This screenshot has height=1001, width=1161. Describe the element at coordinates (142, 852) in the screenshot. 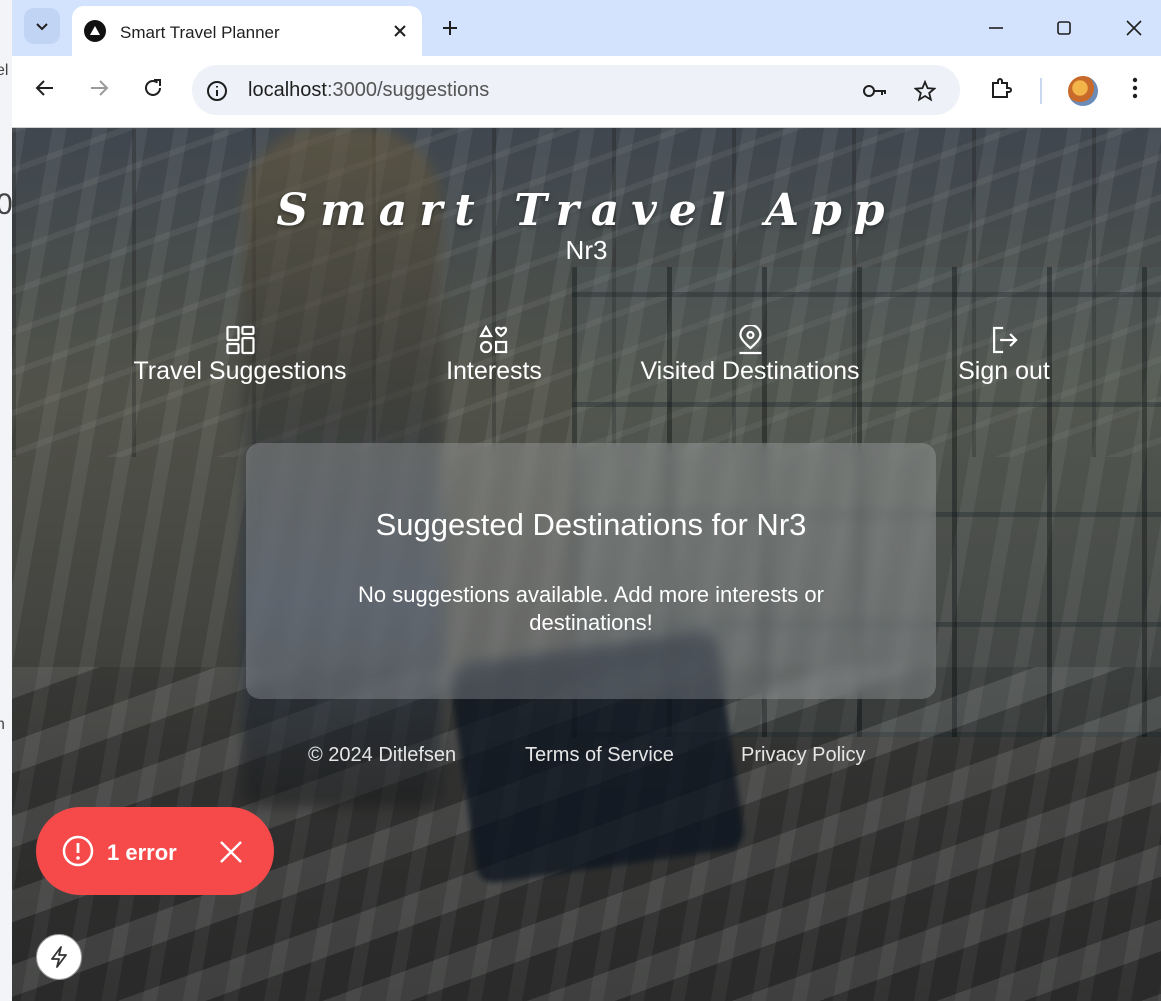

I see `error-count-label: 1 error` at that location.